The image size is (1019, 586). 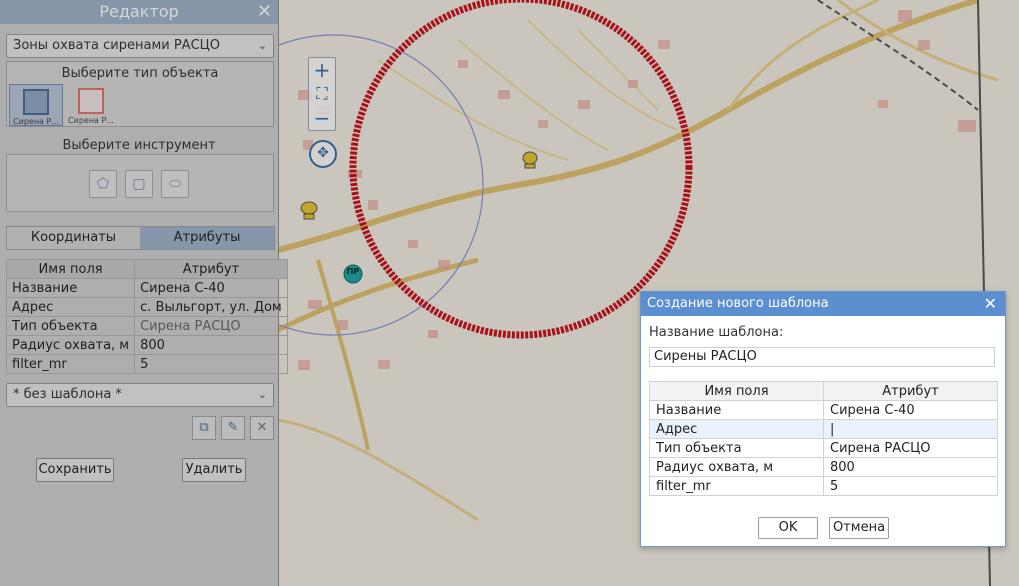 What do you see at coordinates (73, 238) in the screenshot?
I see `tab-coordinates: Координаты` at bounding box center [73, 238].